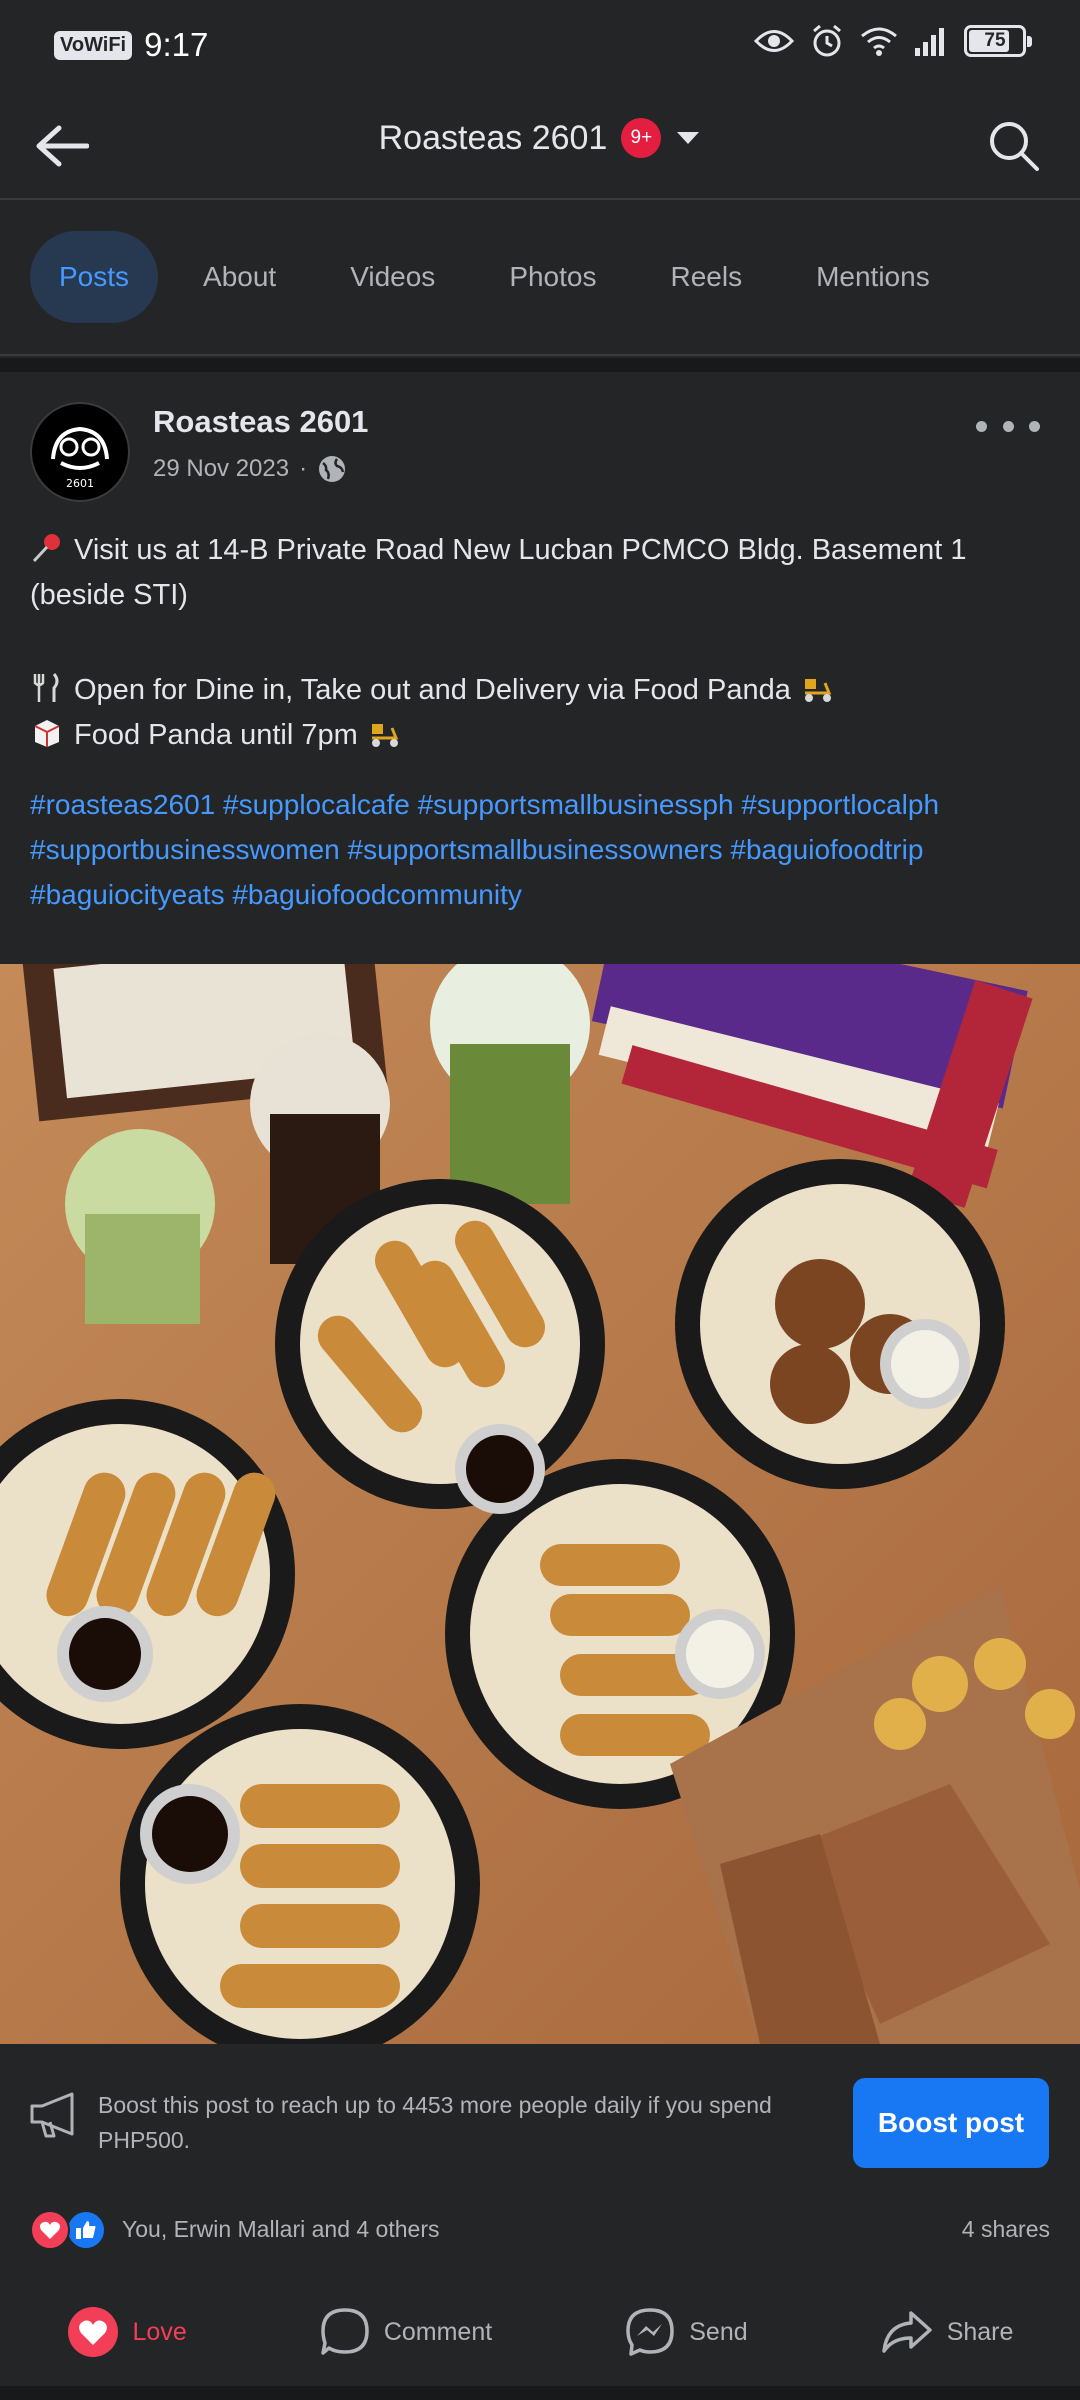 The height and width of the screenshot is (2400, 1080). I want to click on post-author: Roasteas 2601, so click(260, 422).